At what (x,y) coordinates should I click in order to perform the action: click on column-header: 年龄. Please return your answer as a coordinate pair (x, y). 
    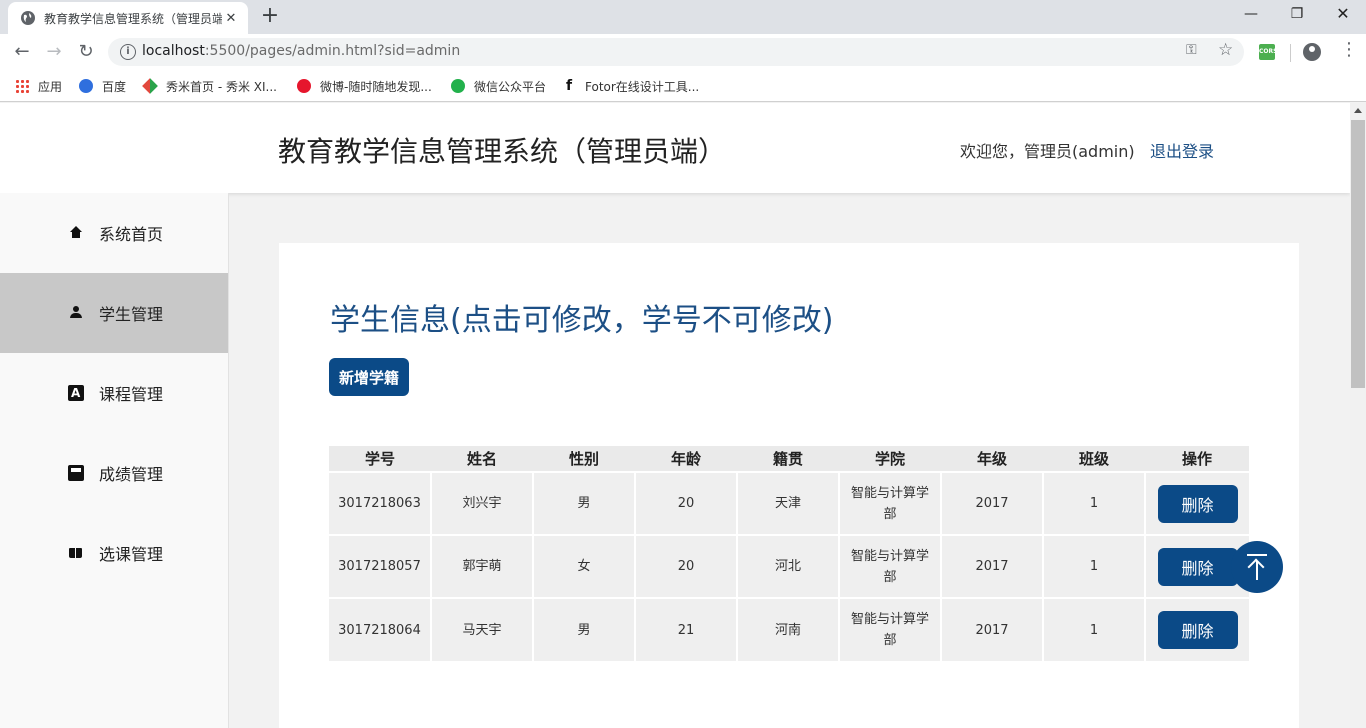
    Looking at the image, I should click on (686, 459).